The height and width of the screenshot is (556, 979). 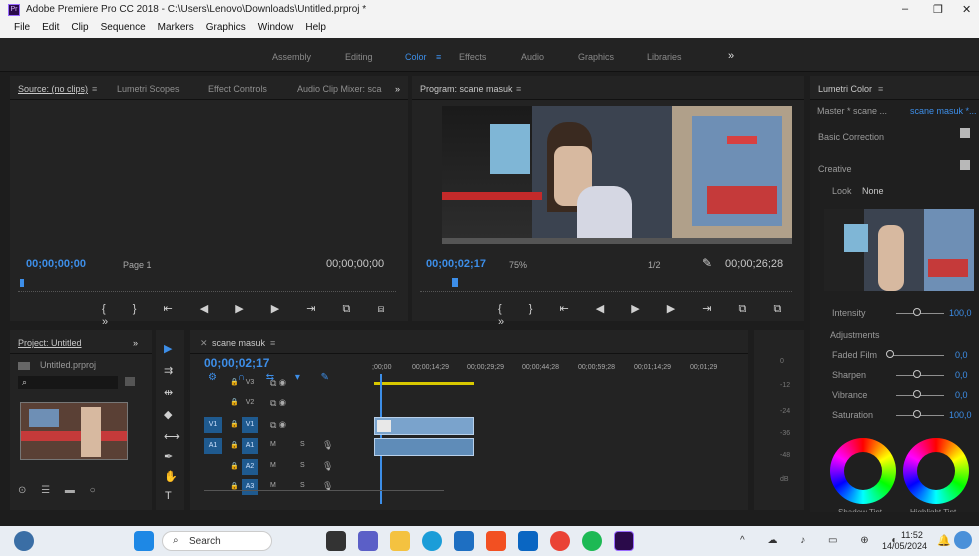 I want to click on sharpen-knob, so click(x=917, y=374).